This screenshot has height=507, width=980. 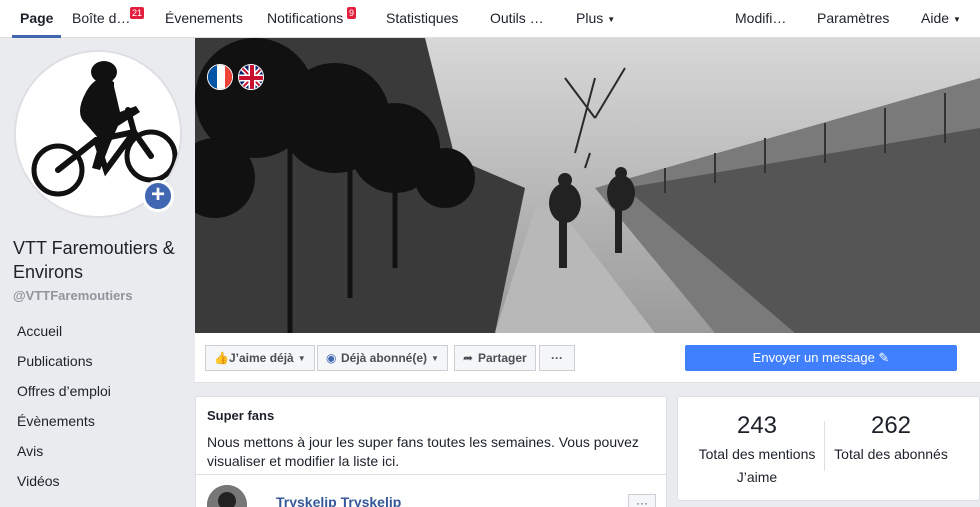 I want to click on page-username: @VTTFaremoutiers, so click(x=73, y=295).